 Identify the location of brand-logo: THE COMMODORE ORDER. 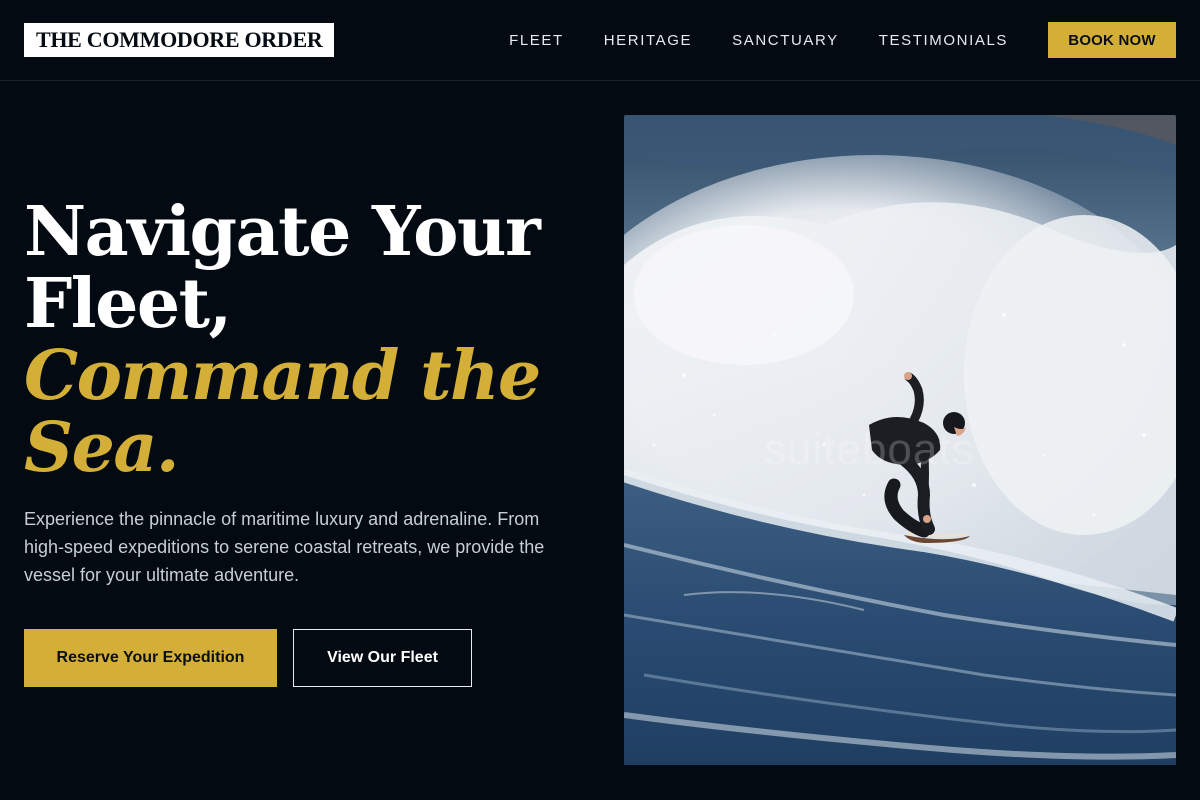
(179, 40).